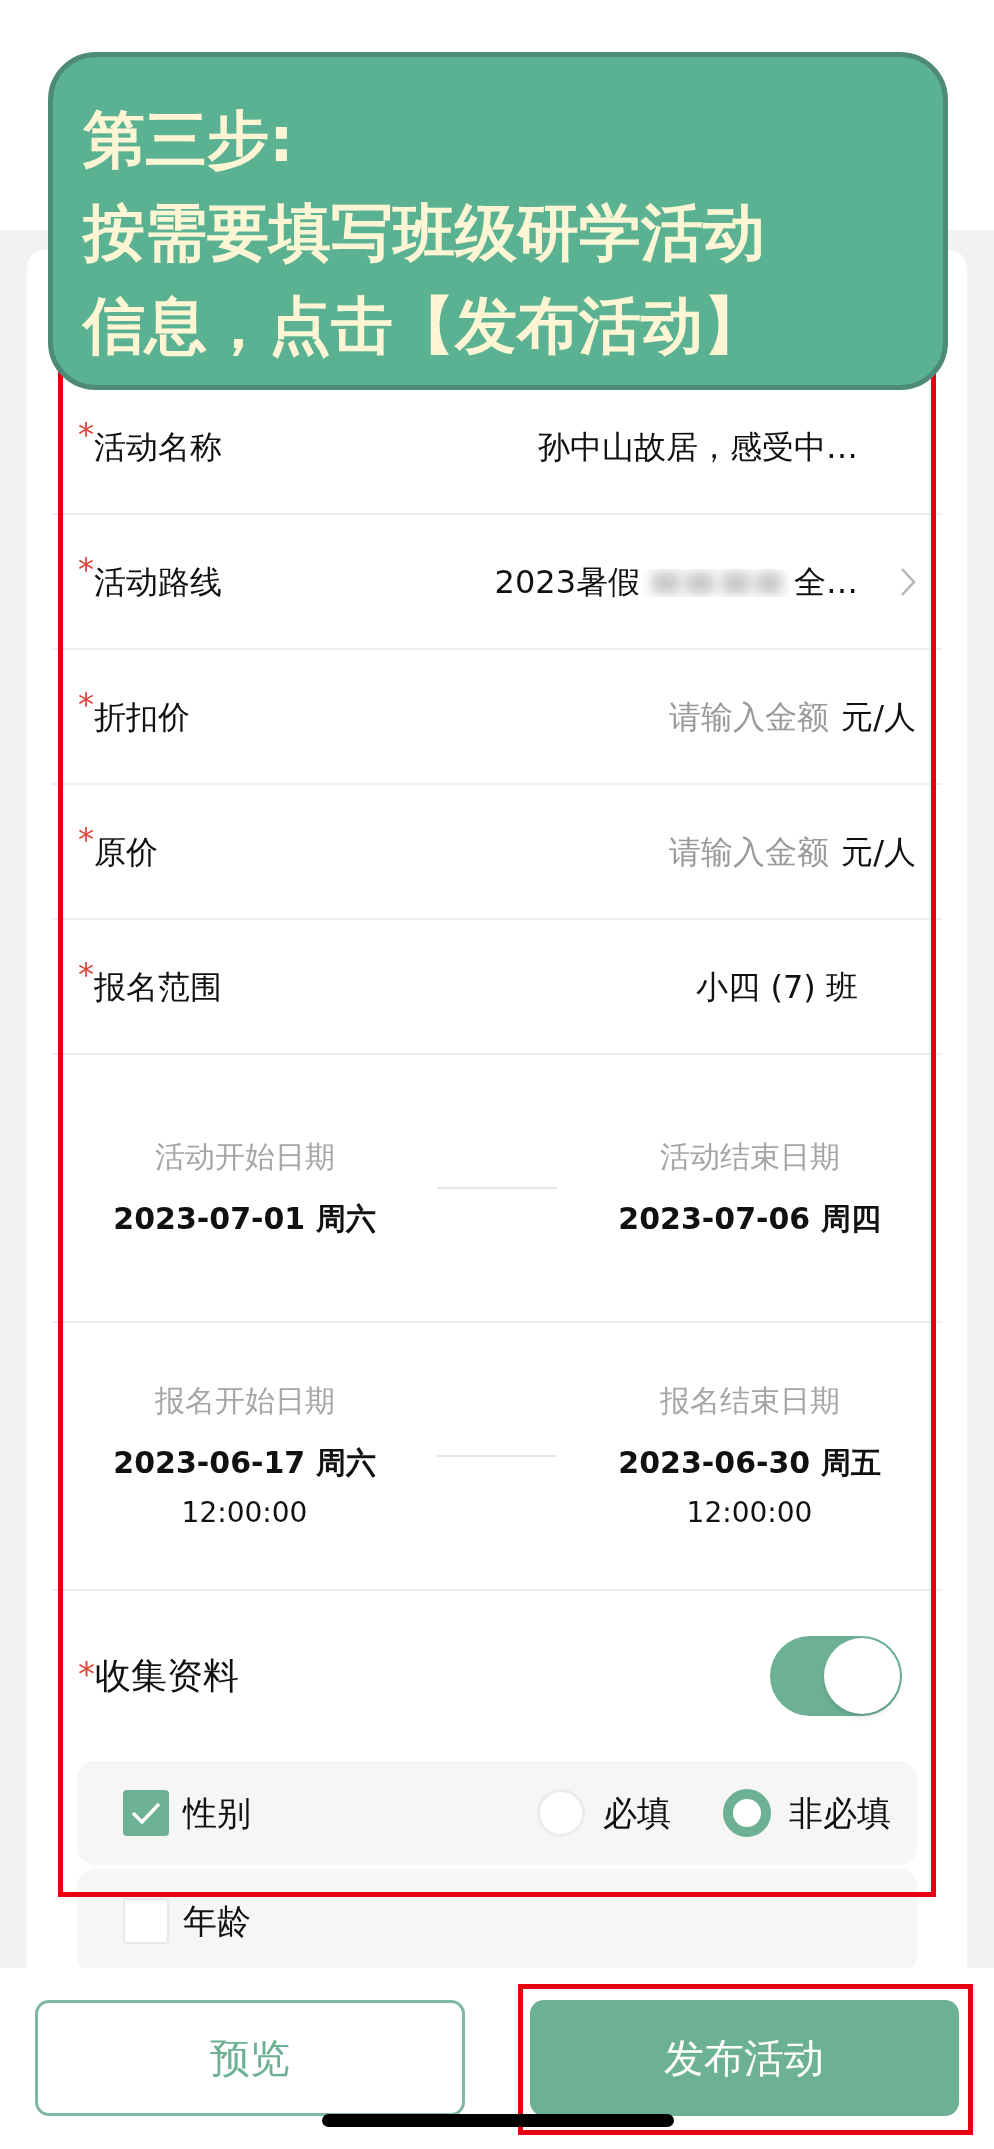 Image resolution: width=994 pixels, height=2149 pixels. I want to click on field-value: 小四 (7) 班, so click(777, 986).